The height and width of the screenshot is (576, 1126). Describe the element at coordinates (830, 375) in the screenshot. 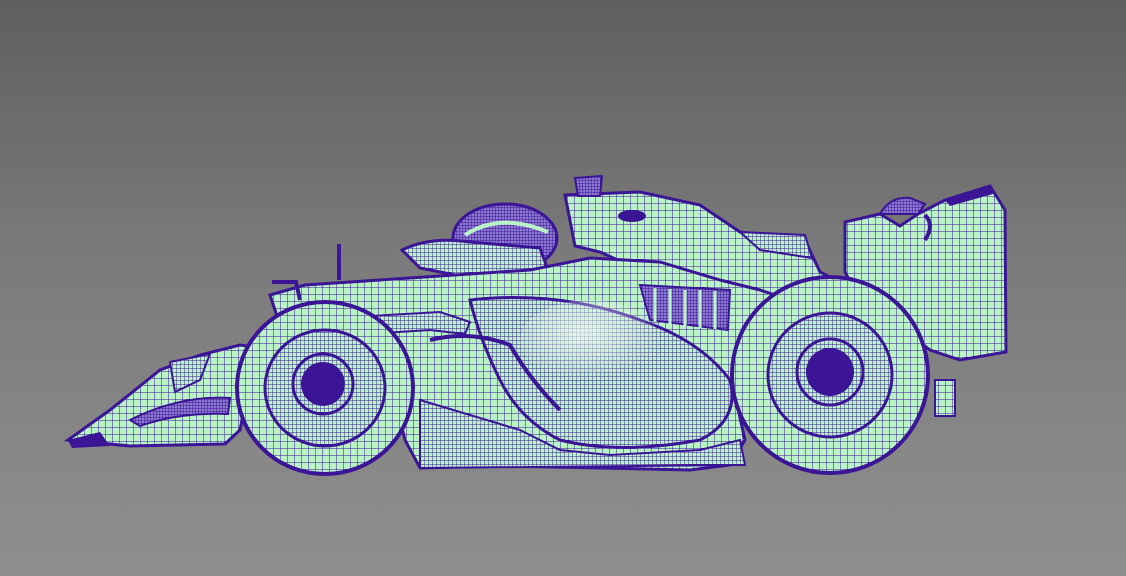

I see `rear-wheel` at that location.